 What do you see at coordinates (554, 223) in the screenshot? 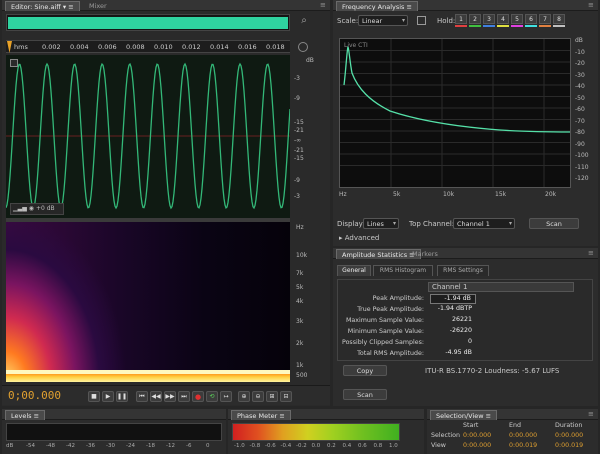
I see `scan-button: Scan` at bounding box center [554, 223].